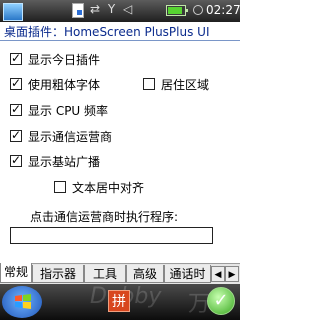 This screenshot has width=320, height=320. What do you see at coordinates (120, 40) in the screenshot?
I see `title-divider` at bounding box center [120, 40].